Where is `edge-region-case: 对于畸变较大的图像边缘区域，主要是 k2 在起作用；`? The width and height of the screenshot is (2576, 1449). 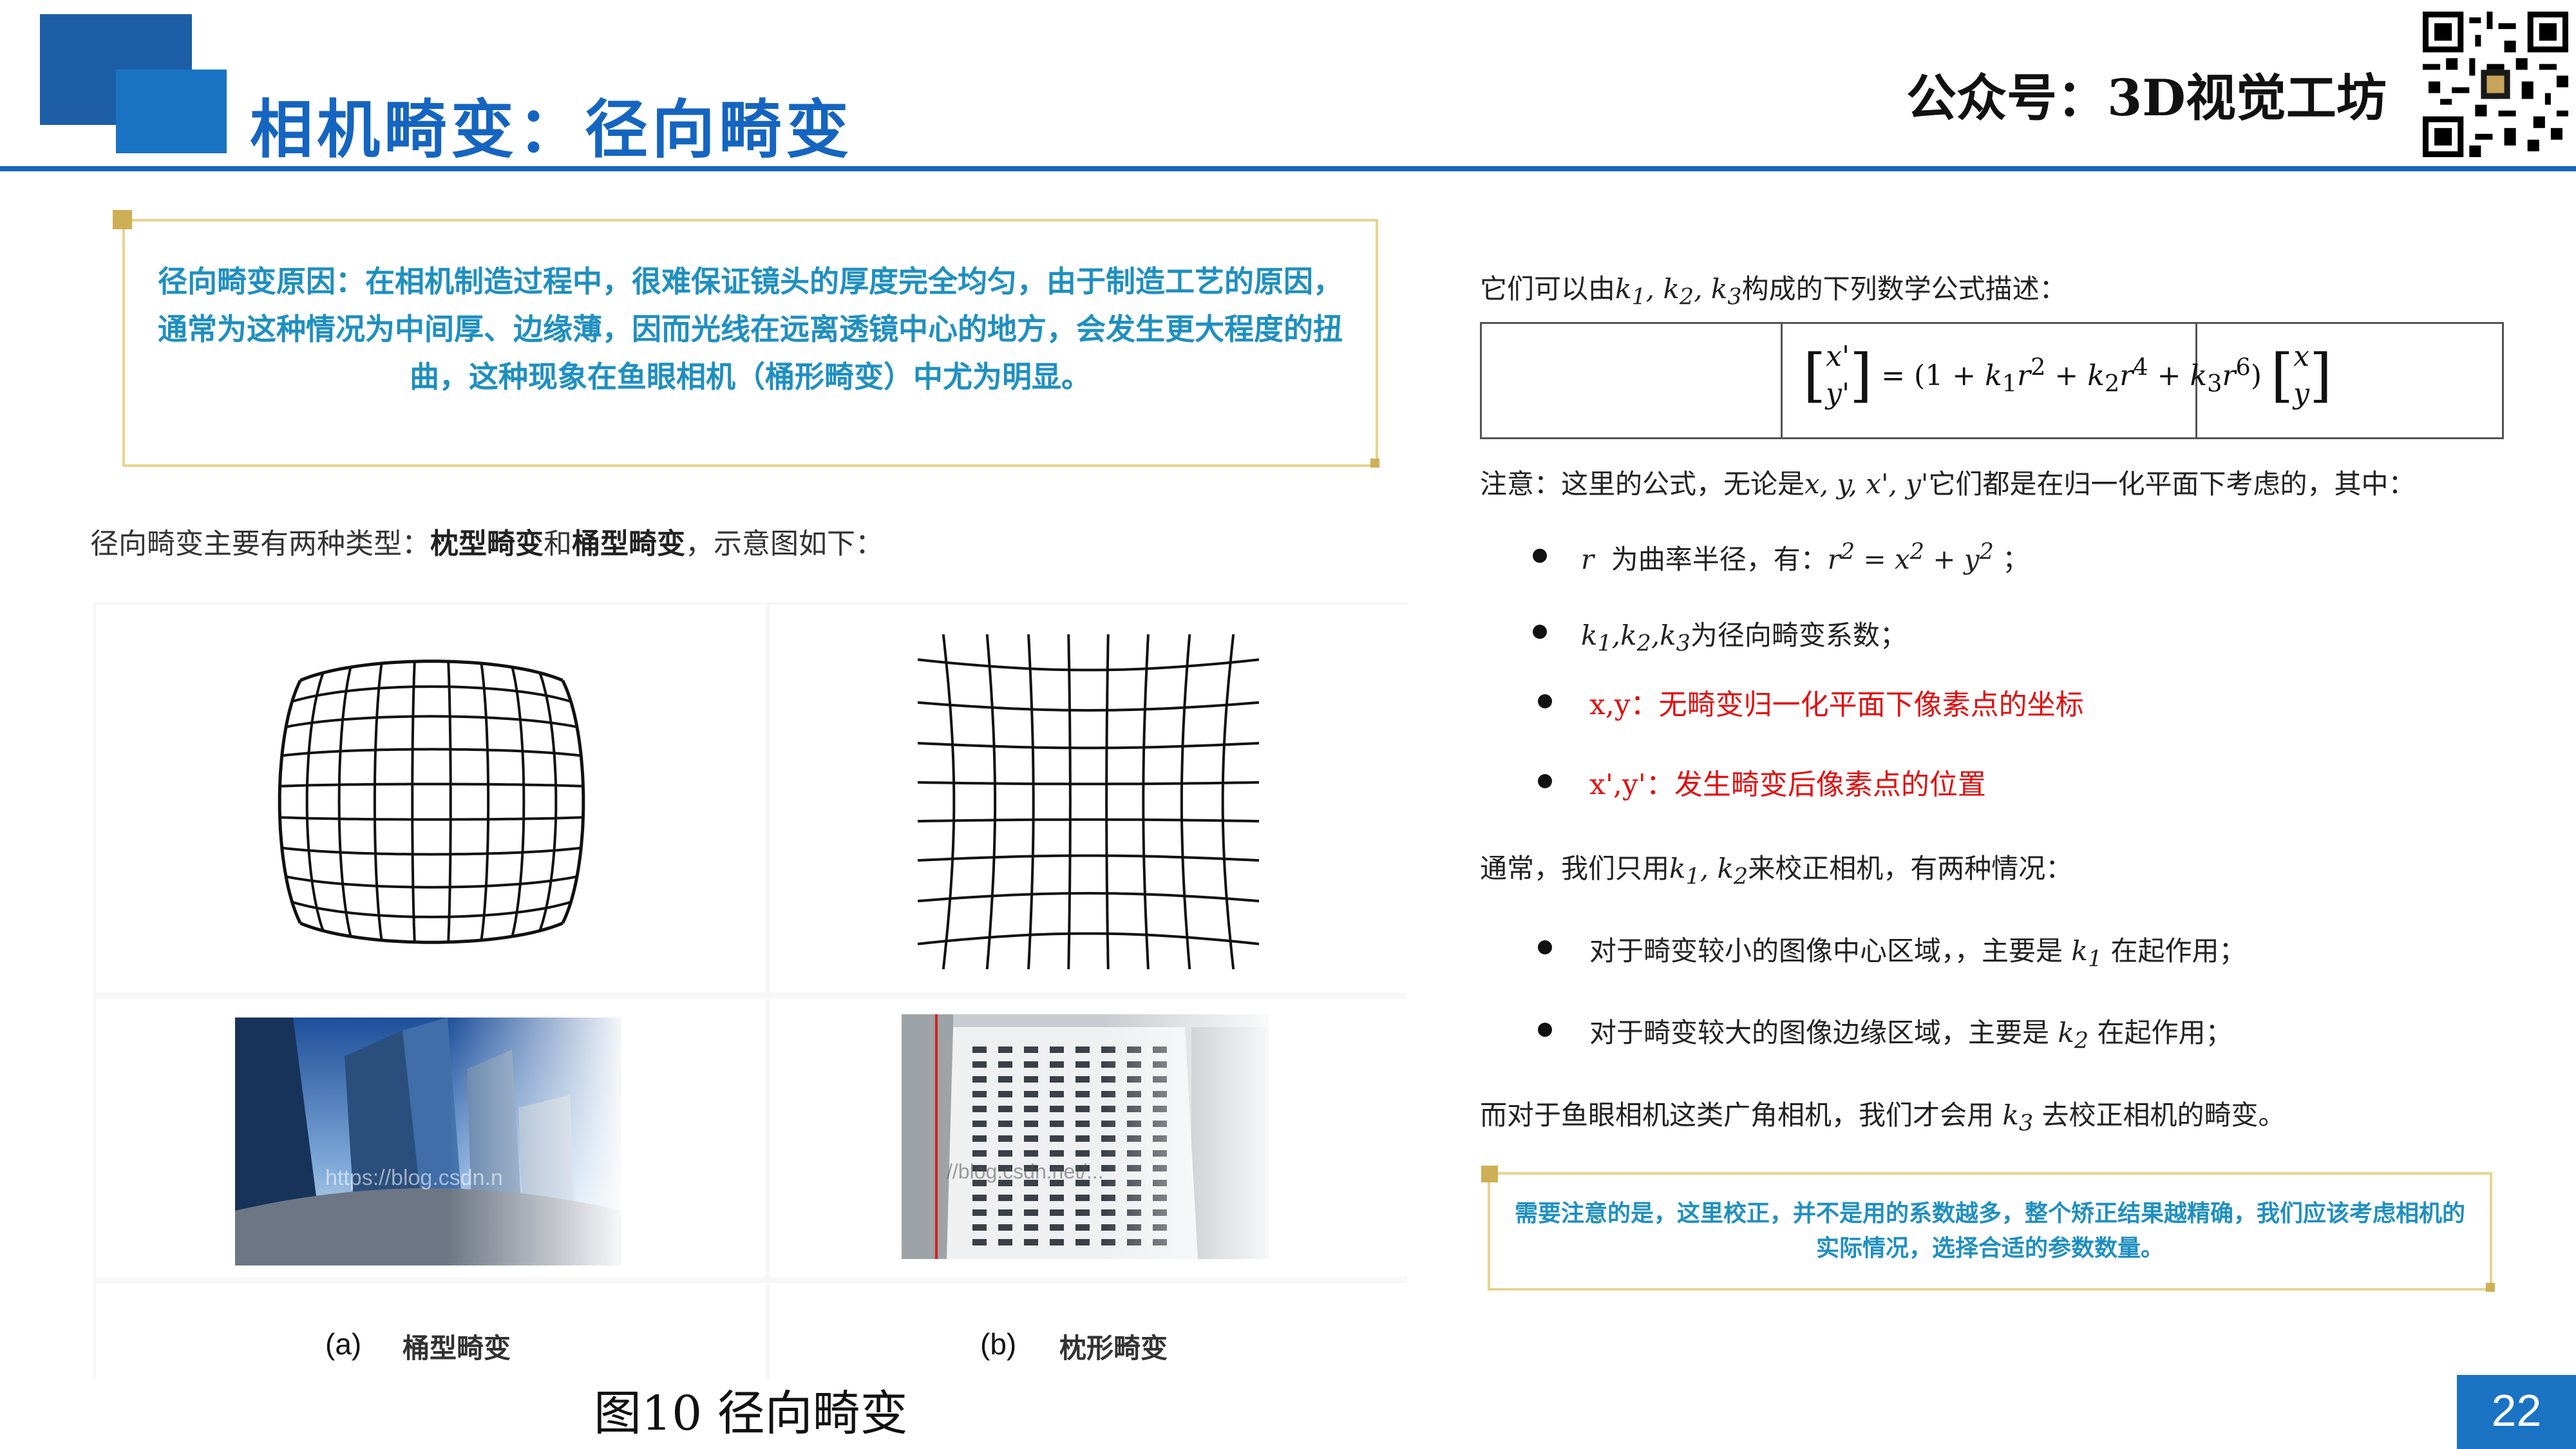 edge-region-case: 对于畸变较大的图像边缘区域，主要是 k2 在起作用； is located at coordinates (1911, 1032).